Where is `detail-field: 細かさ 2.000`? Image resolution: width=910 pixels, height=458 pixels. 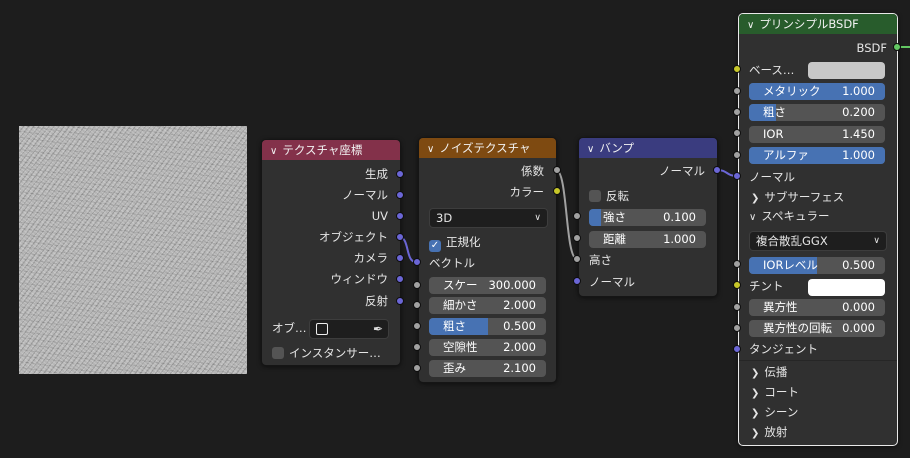 detail-field: 細かさ 2.000 is located at coordinates (487, 305).